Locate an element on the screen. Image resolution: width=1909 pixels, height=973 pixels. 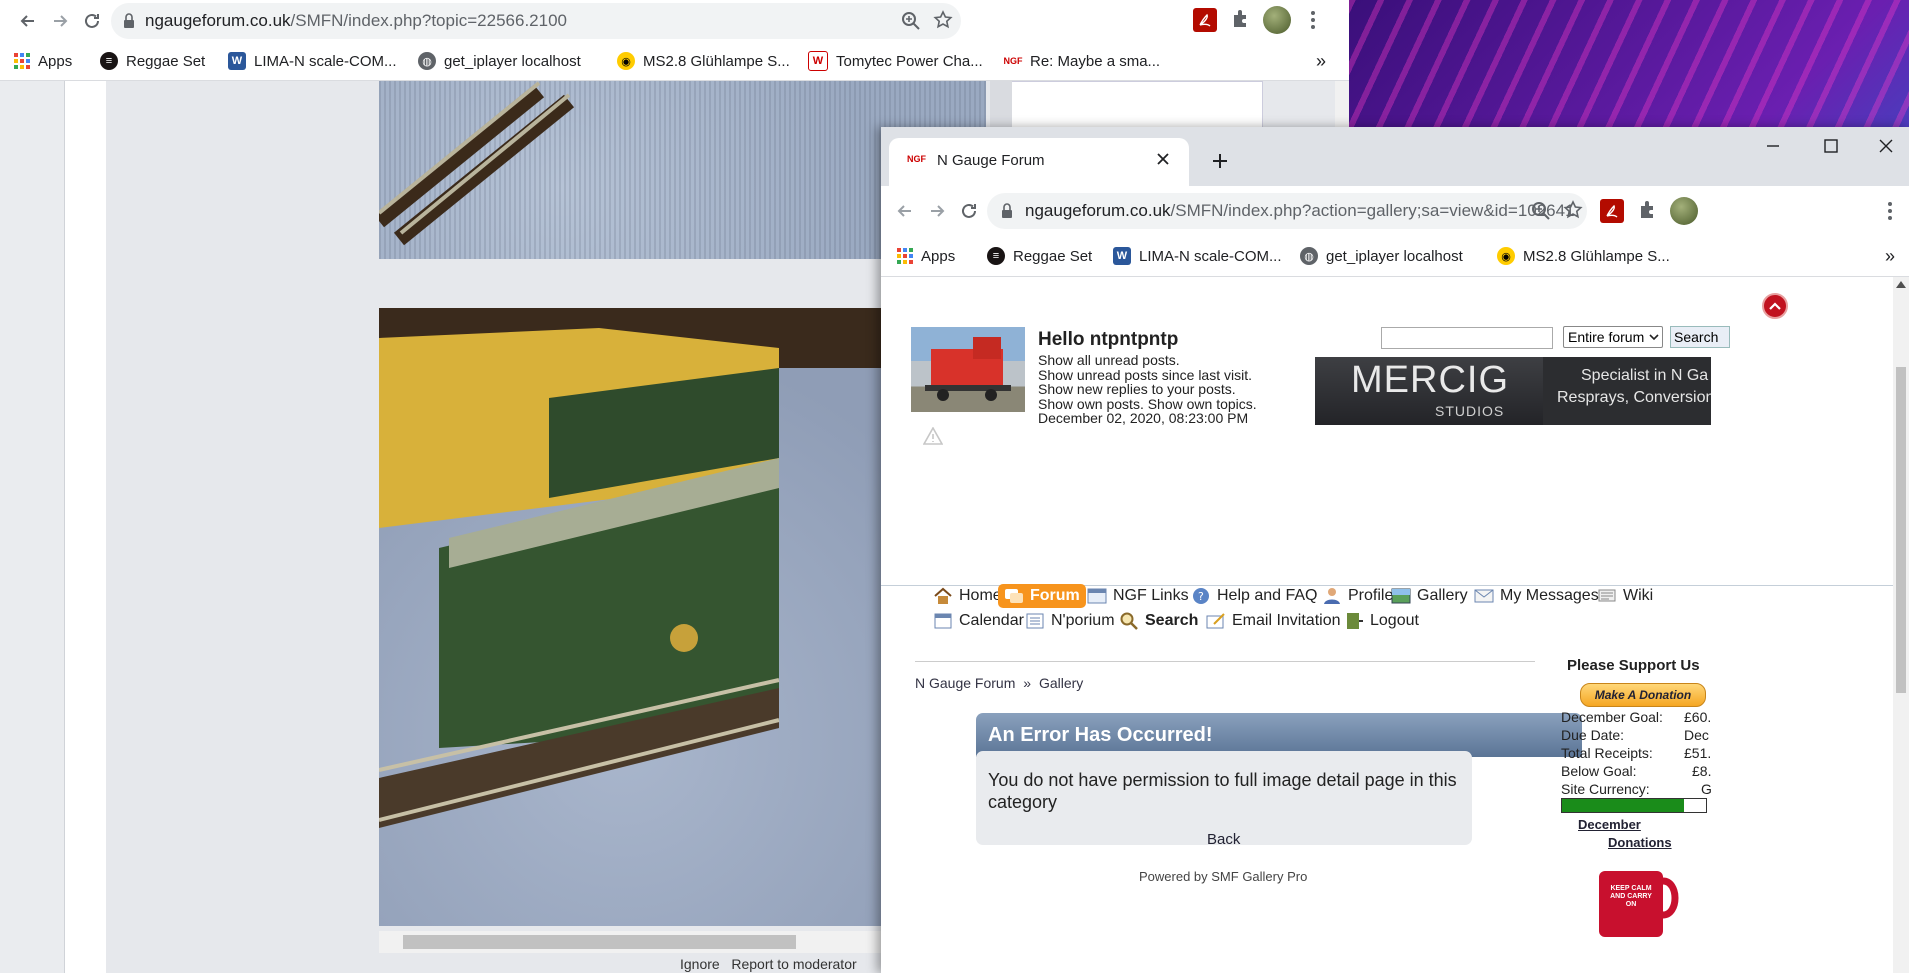
menu-calendar: Calendar is located at coordinates (978, 621).